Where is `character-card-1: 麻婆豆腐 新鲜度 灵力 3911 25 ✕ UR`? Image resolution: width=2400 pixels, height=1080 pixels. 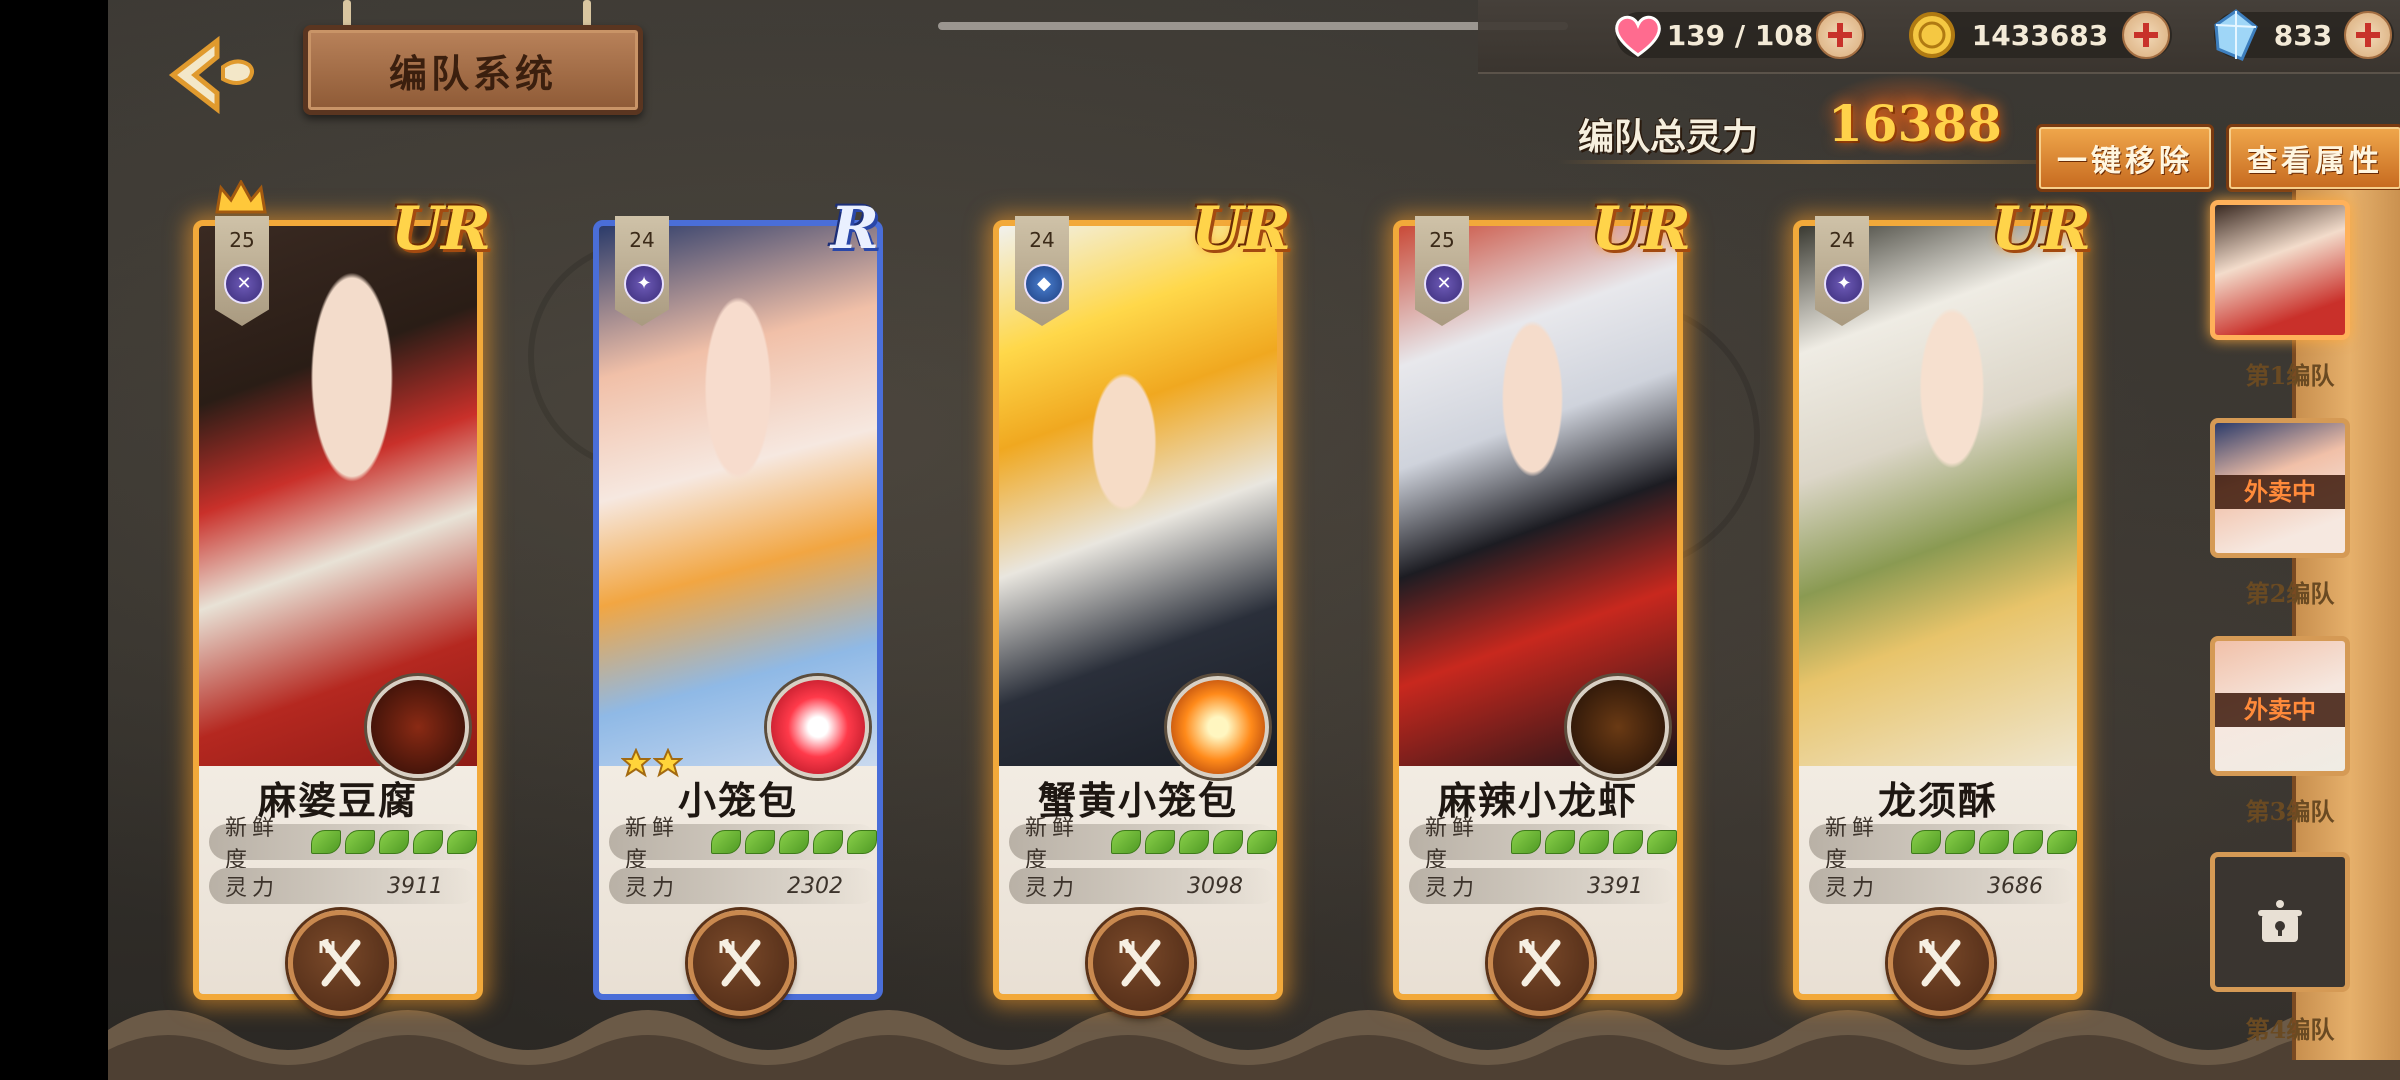 character-card-1: 麻婆豆腐 新鲜度 灵力 3911 25 ✕ UR is located at coordinates (342, 598).